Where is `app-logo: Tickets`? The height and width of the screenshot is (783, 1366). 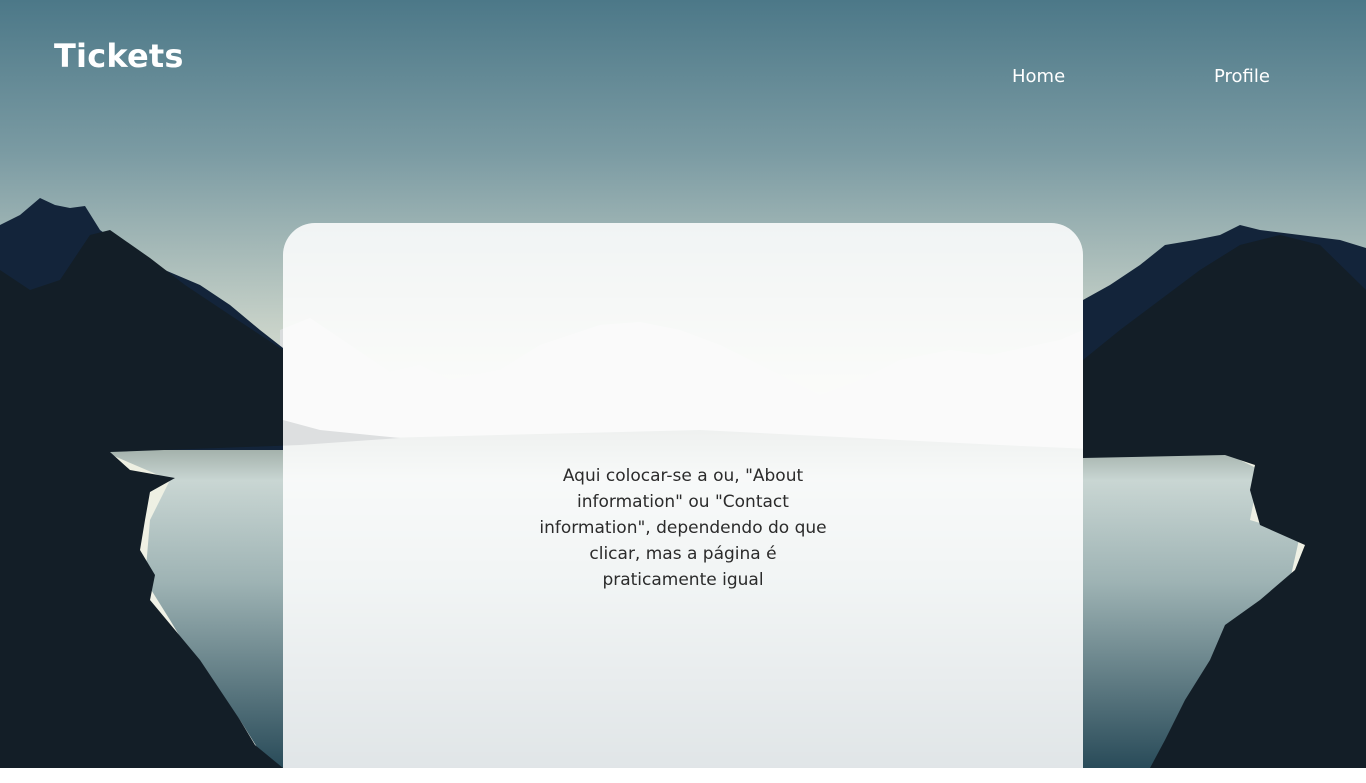 app-logo: Tickets is located at coordinates (119, 56).